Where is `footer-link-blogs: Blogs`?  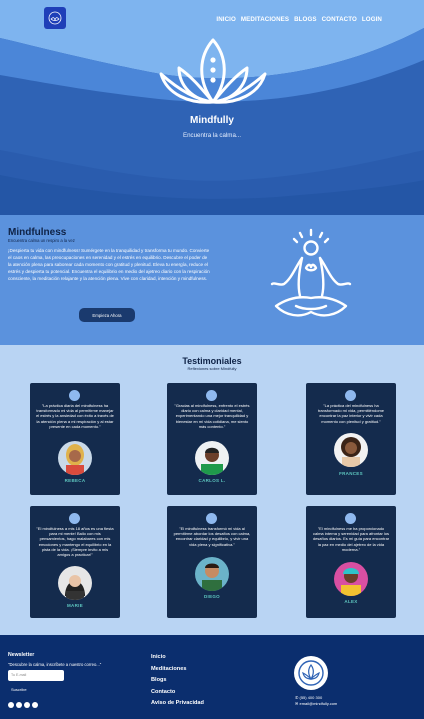
footer-link-blogs: Blogs is located at coordinates (177, 680).